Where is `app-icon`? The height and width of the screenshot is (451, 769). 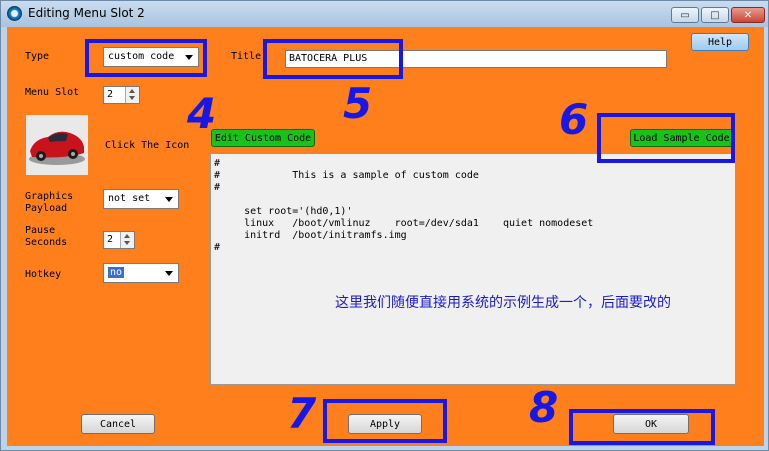
app-icon is located at coordinates (14, 13).